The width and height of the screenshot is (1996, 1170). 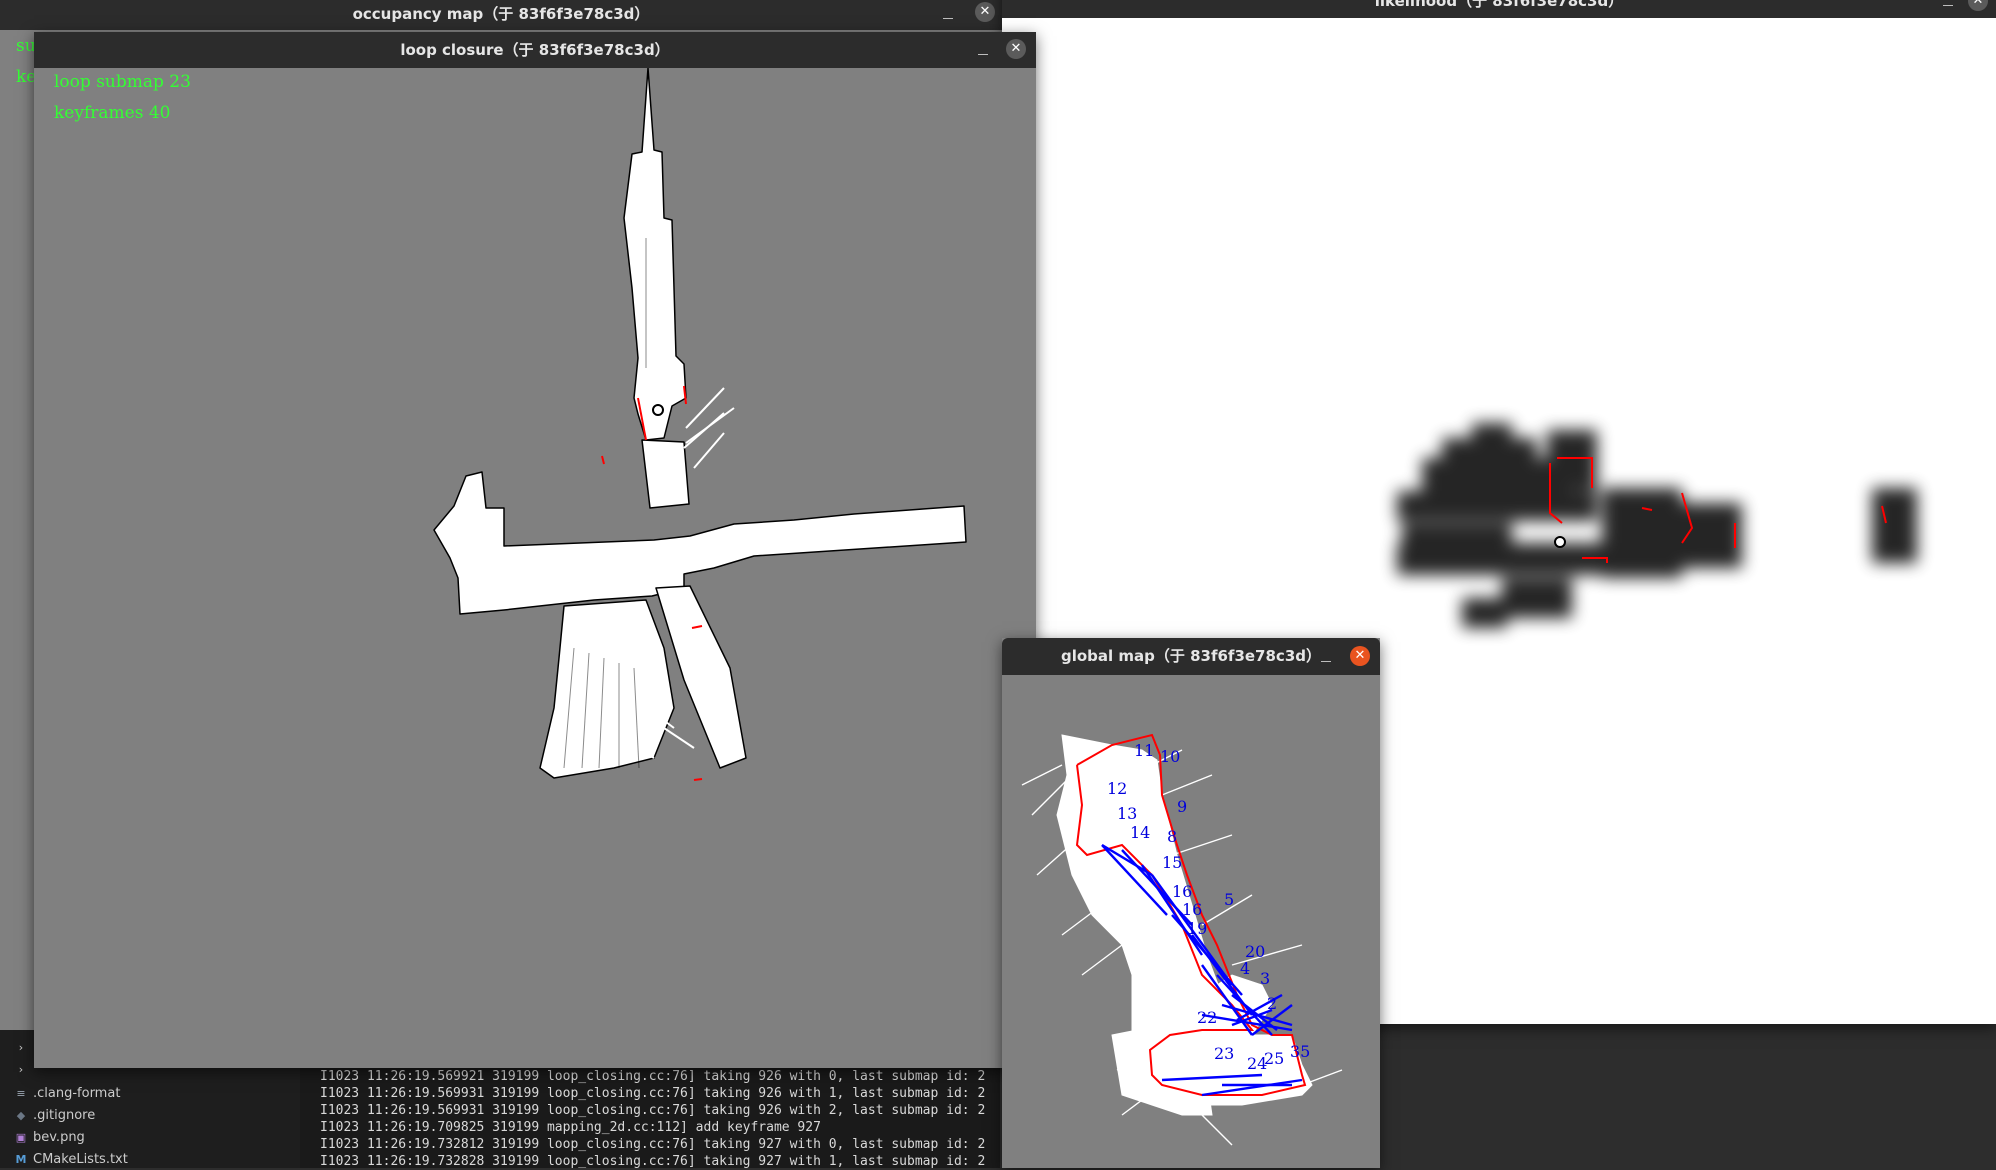 I want to click on submap-id-label: 5, so click(x=1229, y=899).